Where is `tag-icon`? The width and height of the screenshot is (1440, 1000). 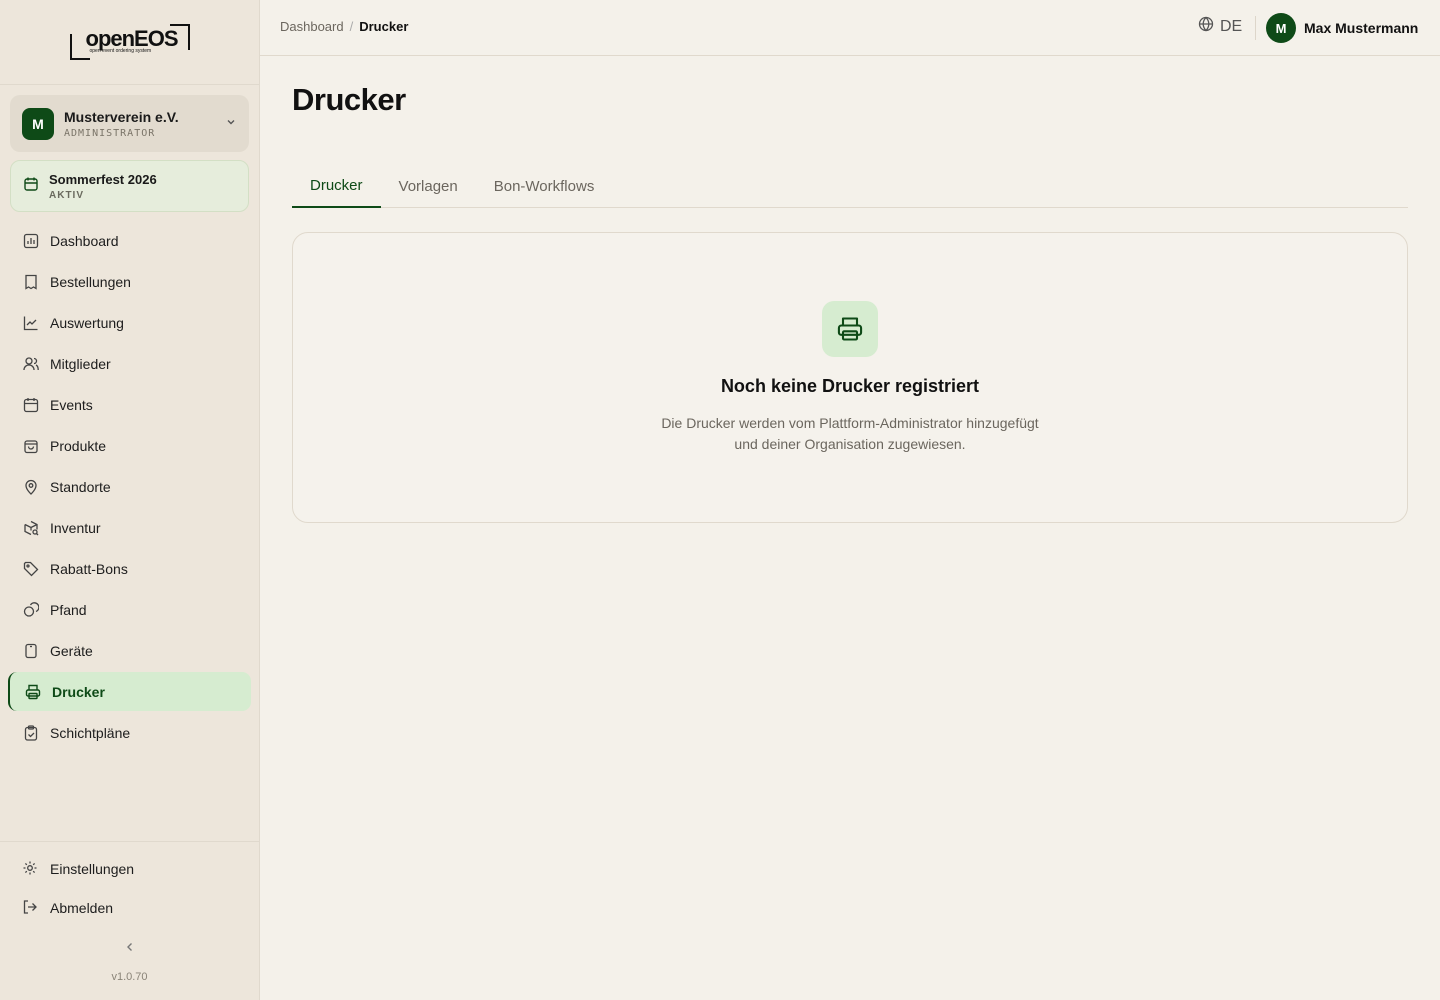 tag-icon is located at coordinates (31, 569).